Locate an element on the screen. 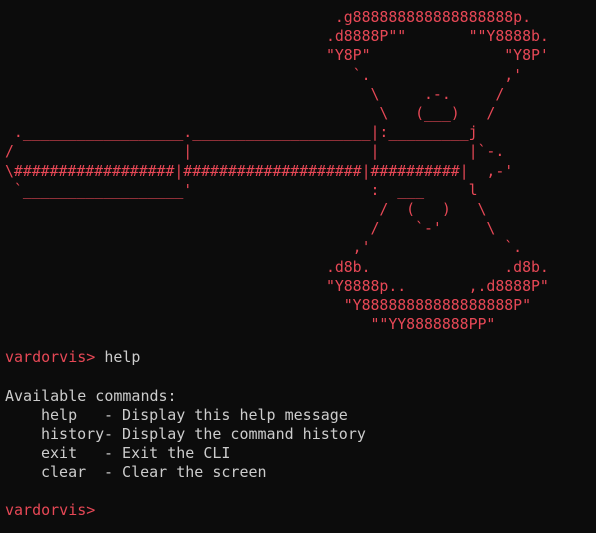  command-line-2: vardorvis> is located at coordinates (50, 510).